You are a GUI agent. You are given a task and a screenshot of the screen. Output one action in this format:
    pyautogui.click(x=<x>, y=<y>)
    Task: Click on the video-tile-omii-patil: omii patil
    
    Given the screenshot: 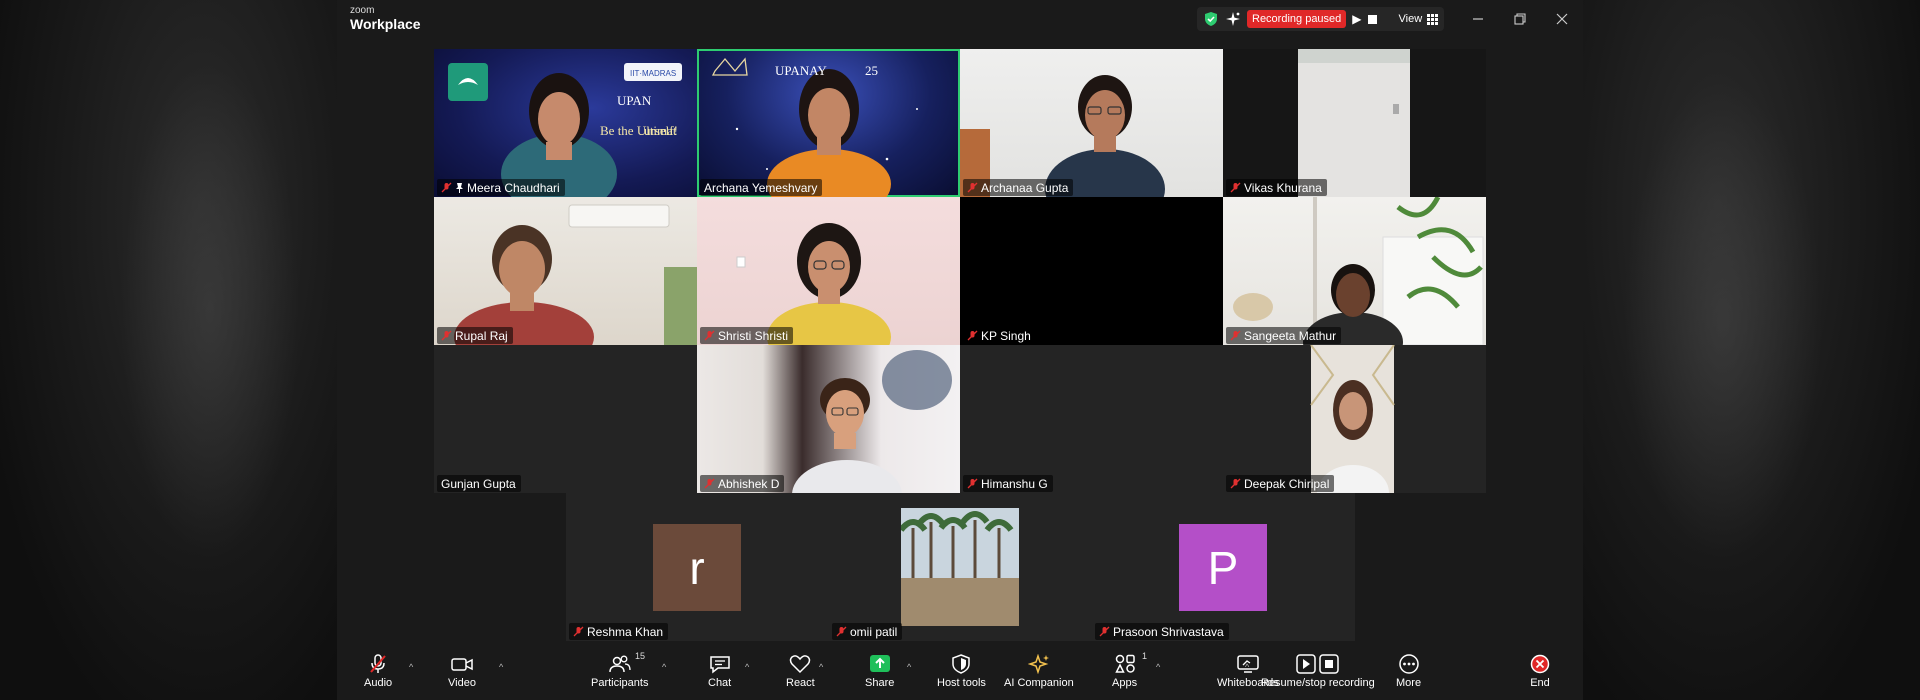 What is the action you would take?
    pyautogui.click(x=960, y=567)
    